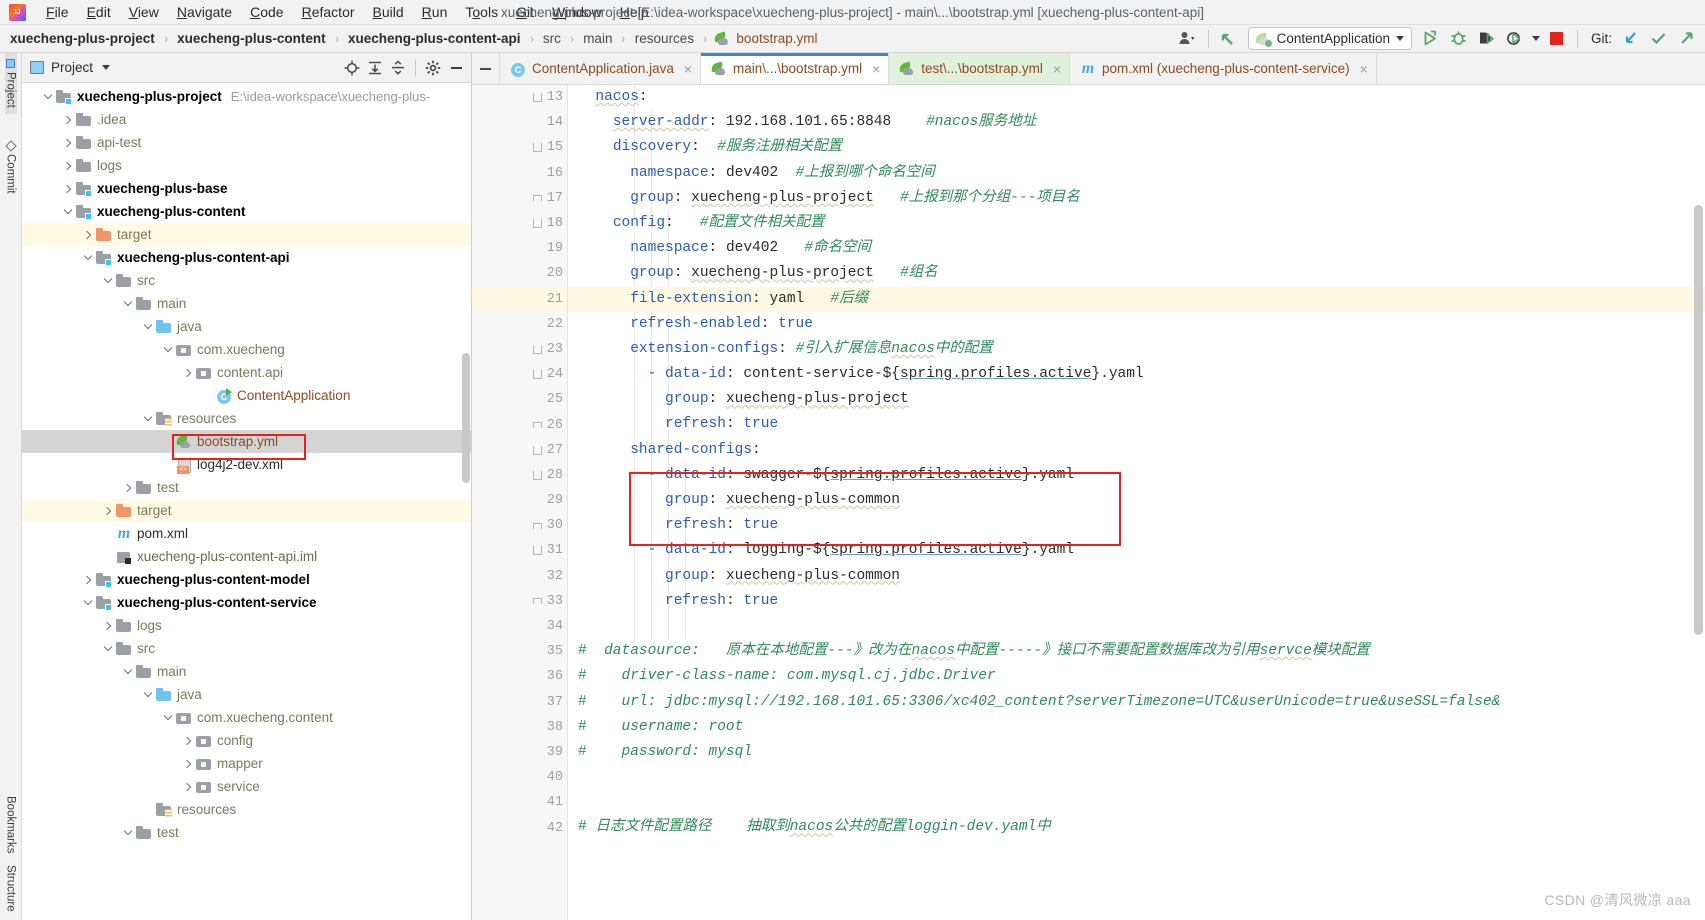 This screenshot has height=920, width=1705. I want to click on breadcrumb-item-xuecheng-plus-content: xuecheng-plus-content, so click(251, 38).